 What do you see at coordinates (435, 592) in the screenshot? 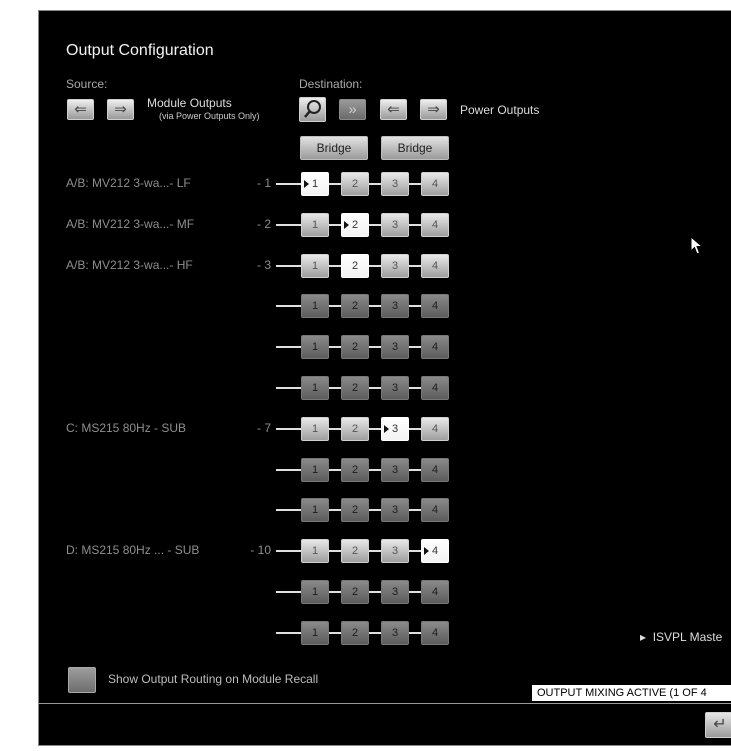
I see `route-cell-row11-out4: 4` at bounding box center [435, 592].